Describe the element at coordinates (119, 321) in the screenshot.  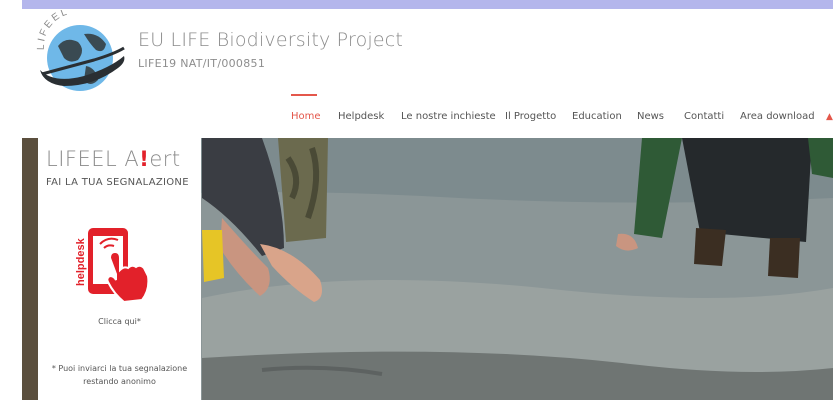
I see `alert-click-link: Clicca qui*` at that location.